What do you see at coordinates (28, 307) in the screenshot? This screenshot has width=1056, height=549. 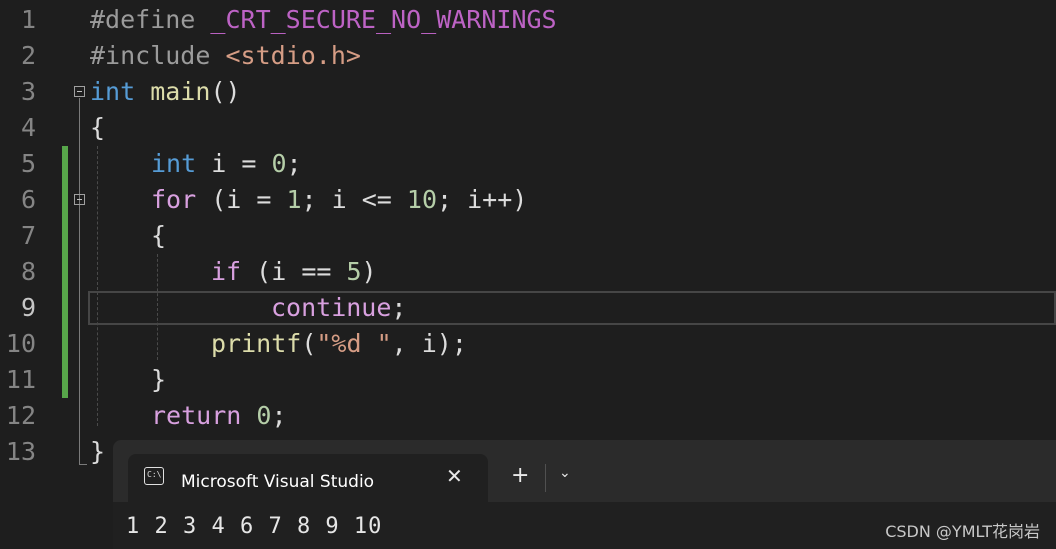 I see `line-number-active: 9` at bounding box center [28, 307].